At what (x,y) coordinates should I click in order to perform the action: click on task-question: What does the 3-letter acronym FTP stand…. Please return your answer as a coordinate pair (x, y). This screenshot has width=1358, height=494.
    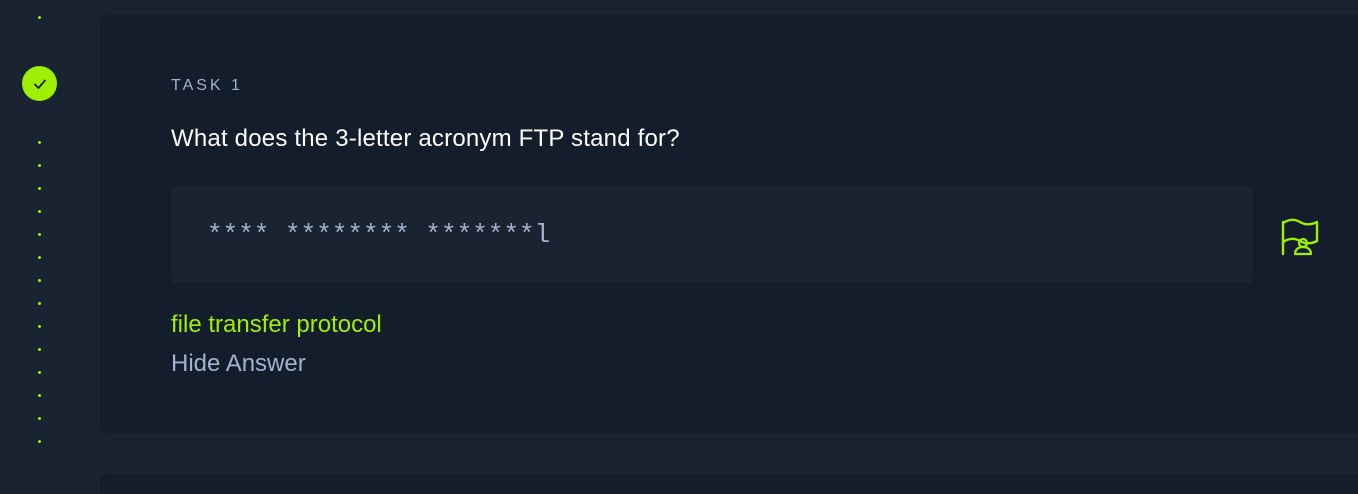
    Looking at the image, I should click on (425, 138).